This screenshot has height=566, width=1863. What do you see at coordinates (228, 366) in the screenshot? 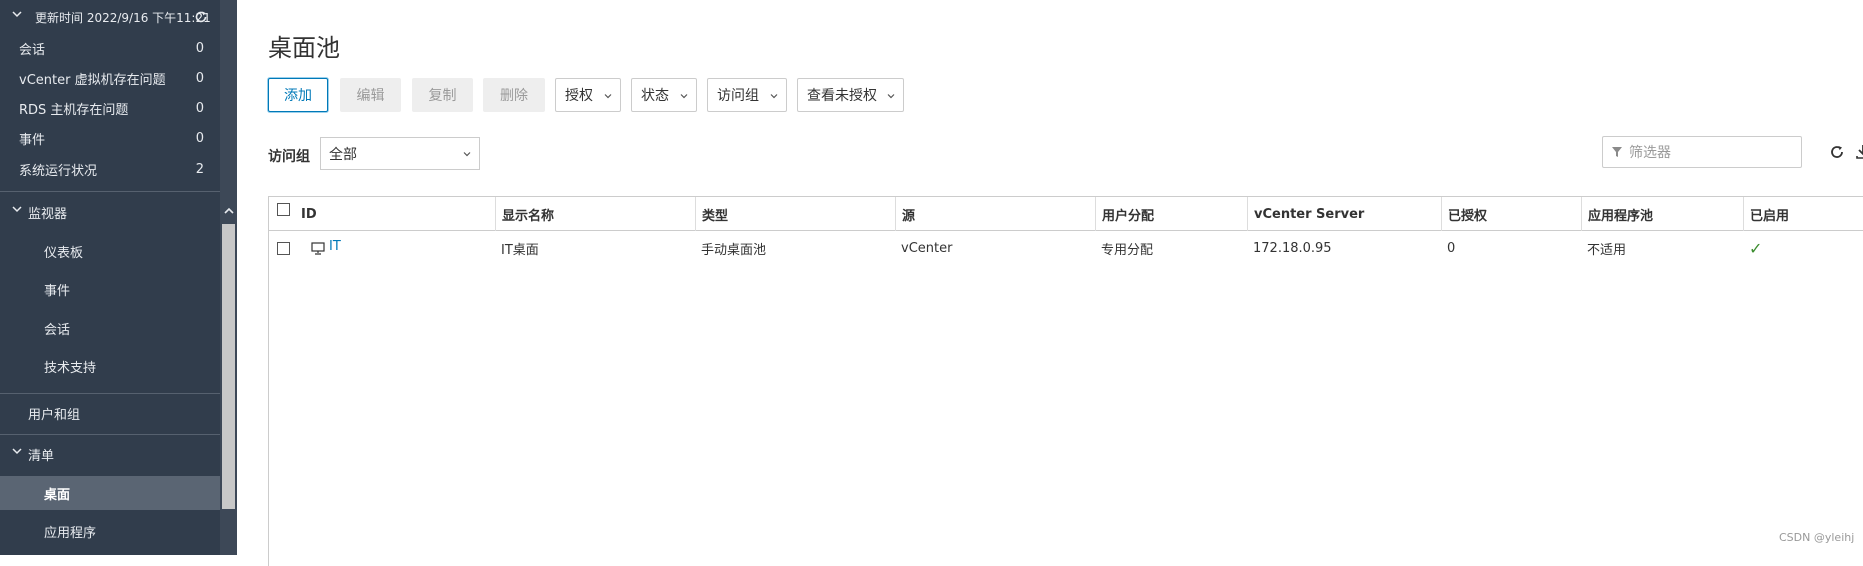
I see `scrollbar-thumb` at bounding box center [228, 366].